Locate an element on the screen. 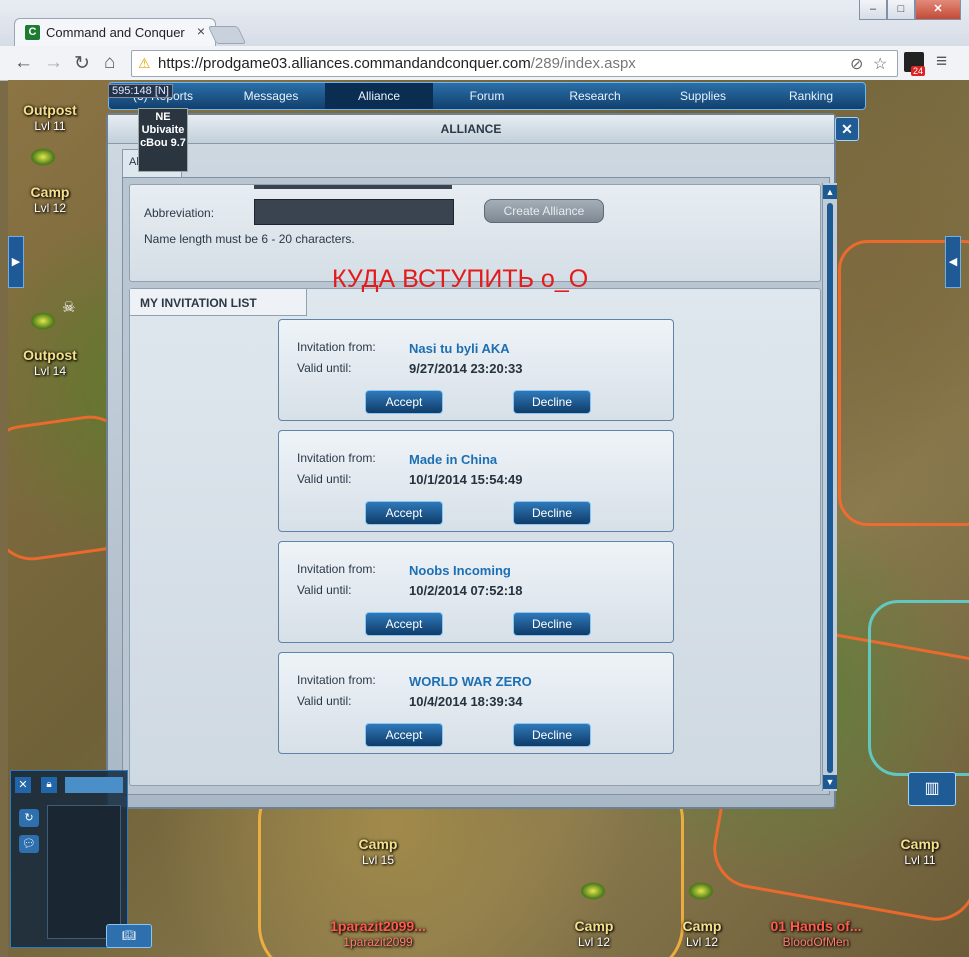 This screenshot has height=957, width=969. book-icon: 📖︎ is located at coordinates (129, 936).